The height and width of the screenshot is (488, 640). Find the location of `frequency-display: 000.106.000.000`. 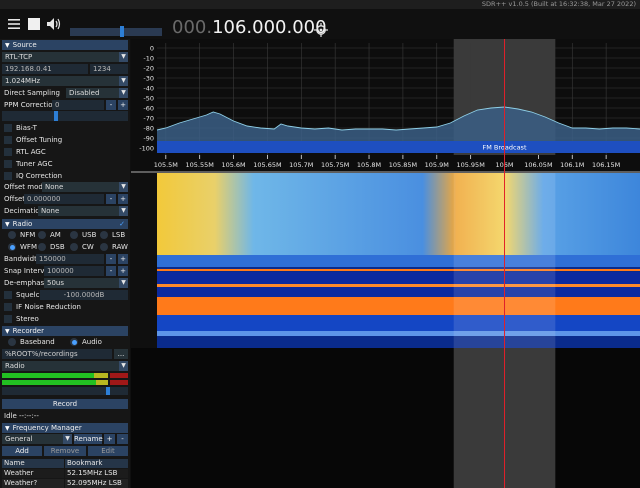

frequency-display: 000.106.000.000 is located at coordinates (249, 28).